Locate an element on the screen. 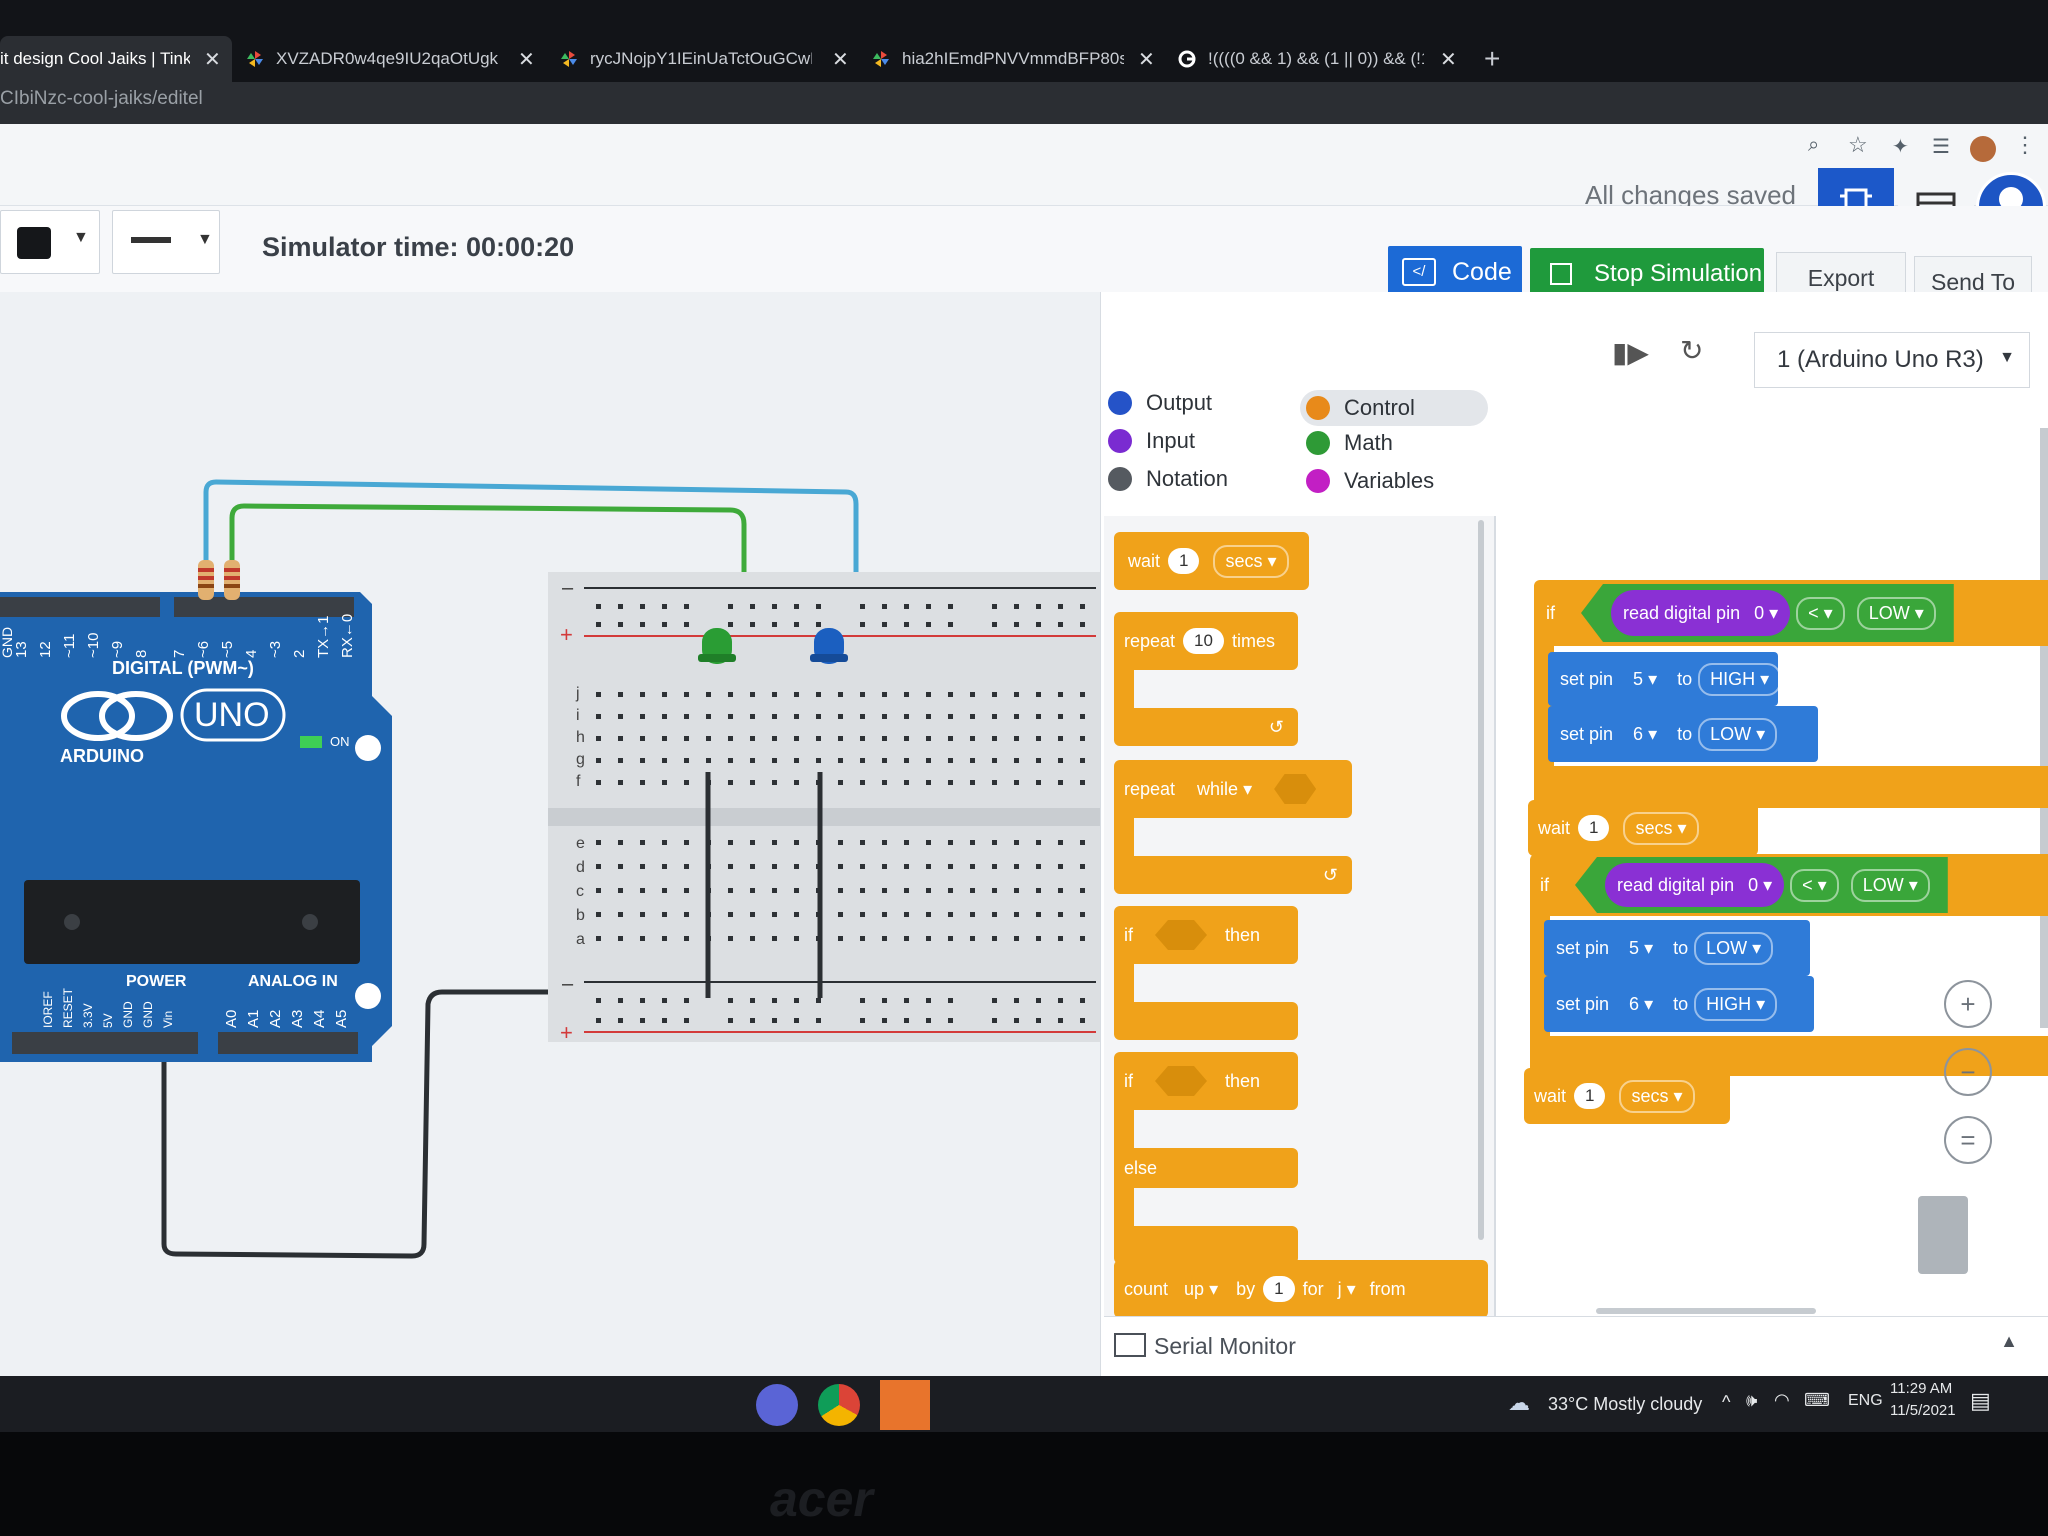 This screenshot has height=1536, width=2048. palette-scrollbar is located at coordinates (1481, 880).